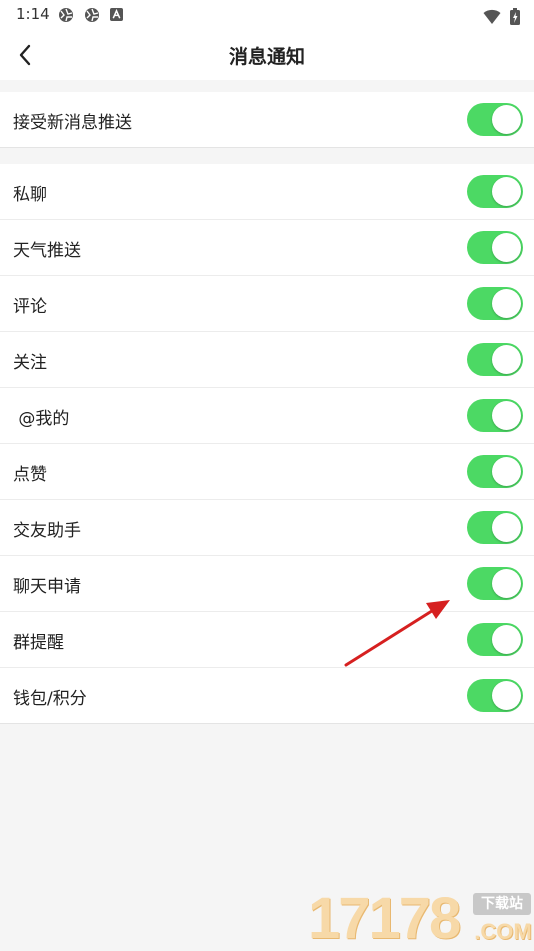  I want to click on status-bar: 1:14, so click(267, 15).